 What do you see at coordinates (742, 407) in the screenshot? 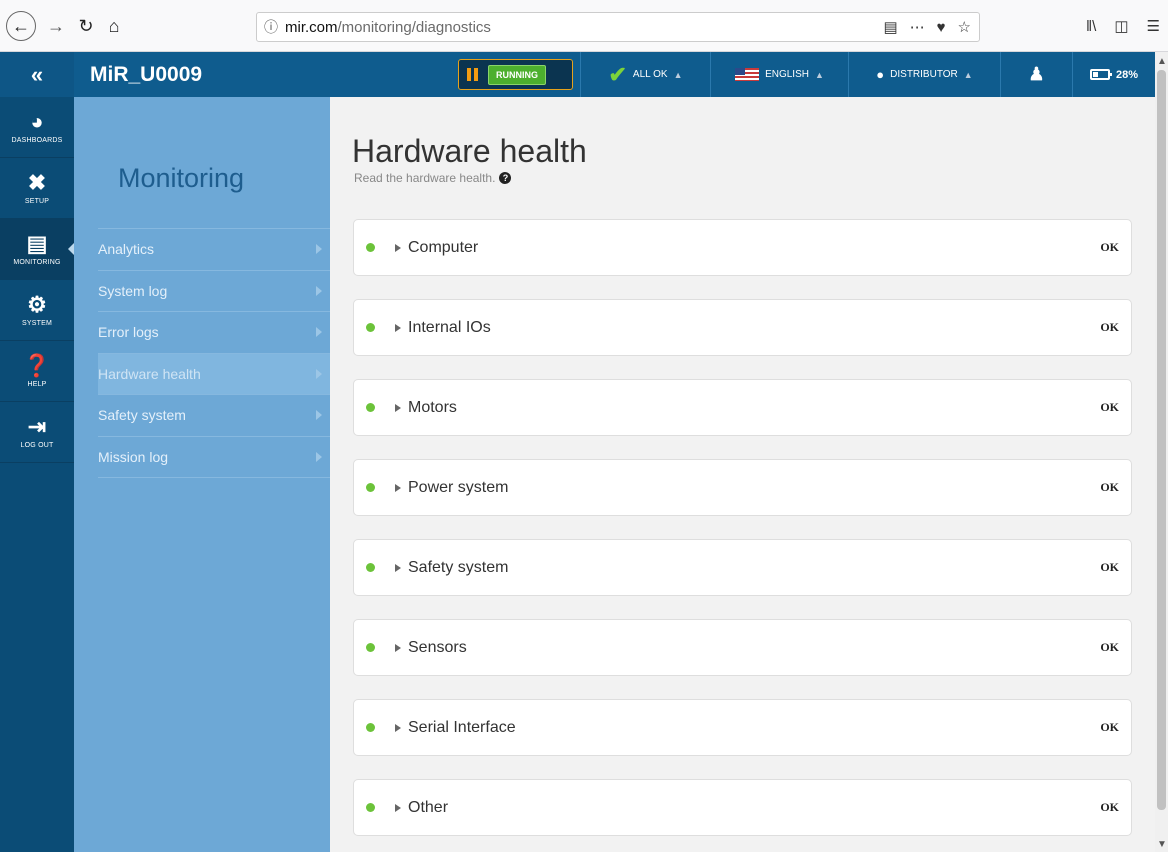
I see `health-panel-motors: Motors OK` at bounding box center [742, 407].